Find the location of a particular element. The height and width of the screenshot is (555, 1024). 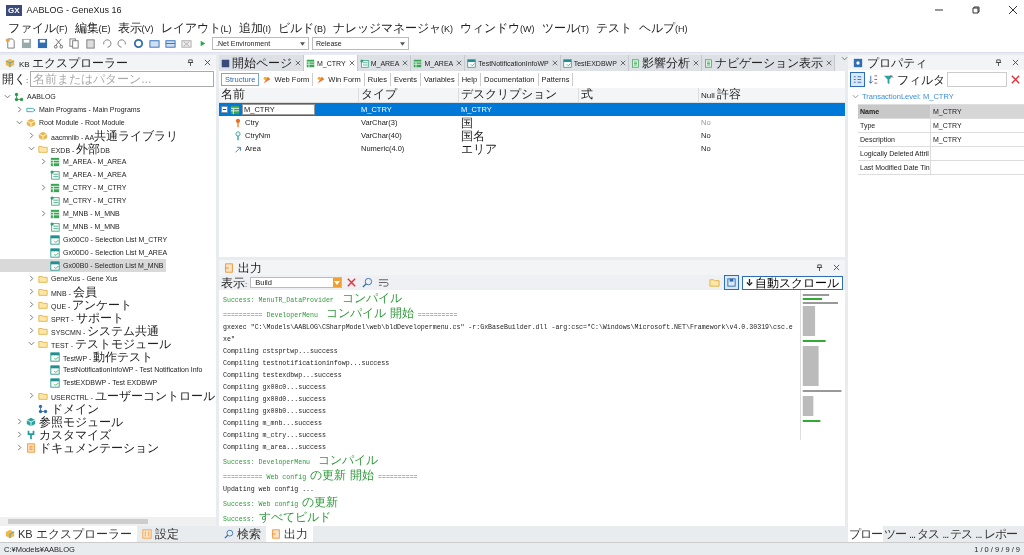

editor-tab: ナビゲーション表示 is located at coordinates (768, 63).